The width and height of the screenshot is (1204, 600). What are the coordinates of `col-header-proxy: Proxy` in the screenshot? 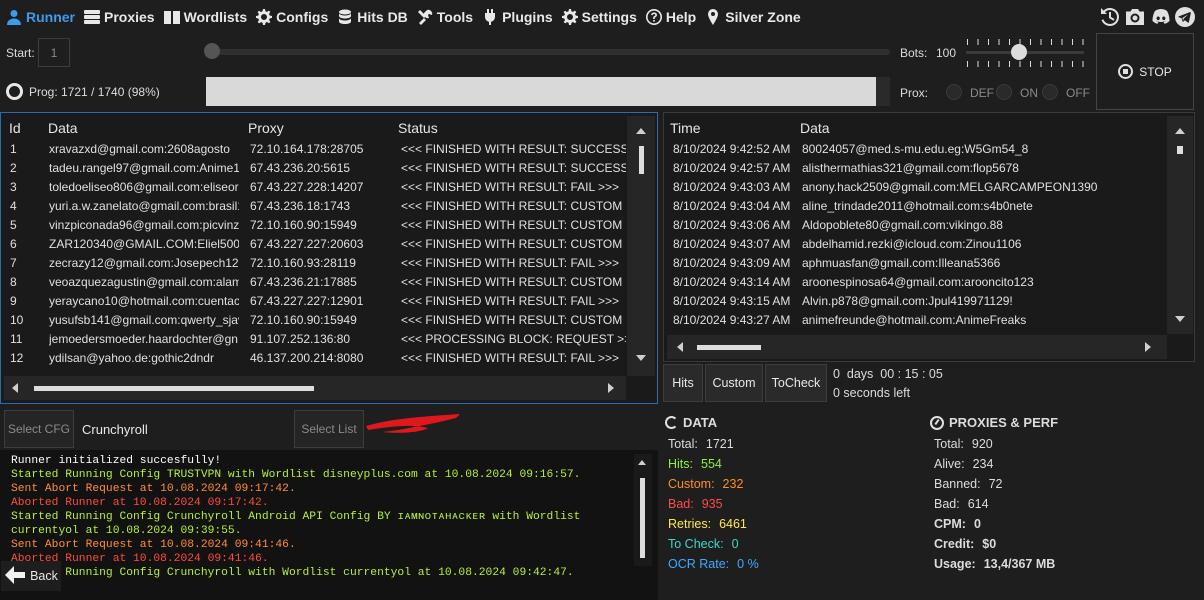 It's located at (266, 128).